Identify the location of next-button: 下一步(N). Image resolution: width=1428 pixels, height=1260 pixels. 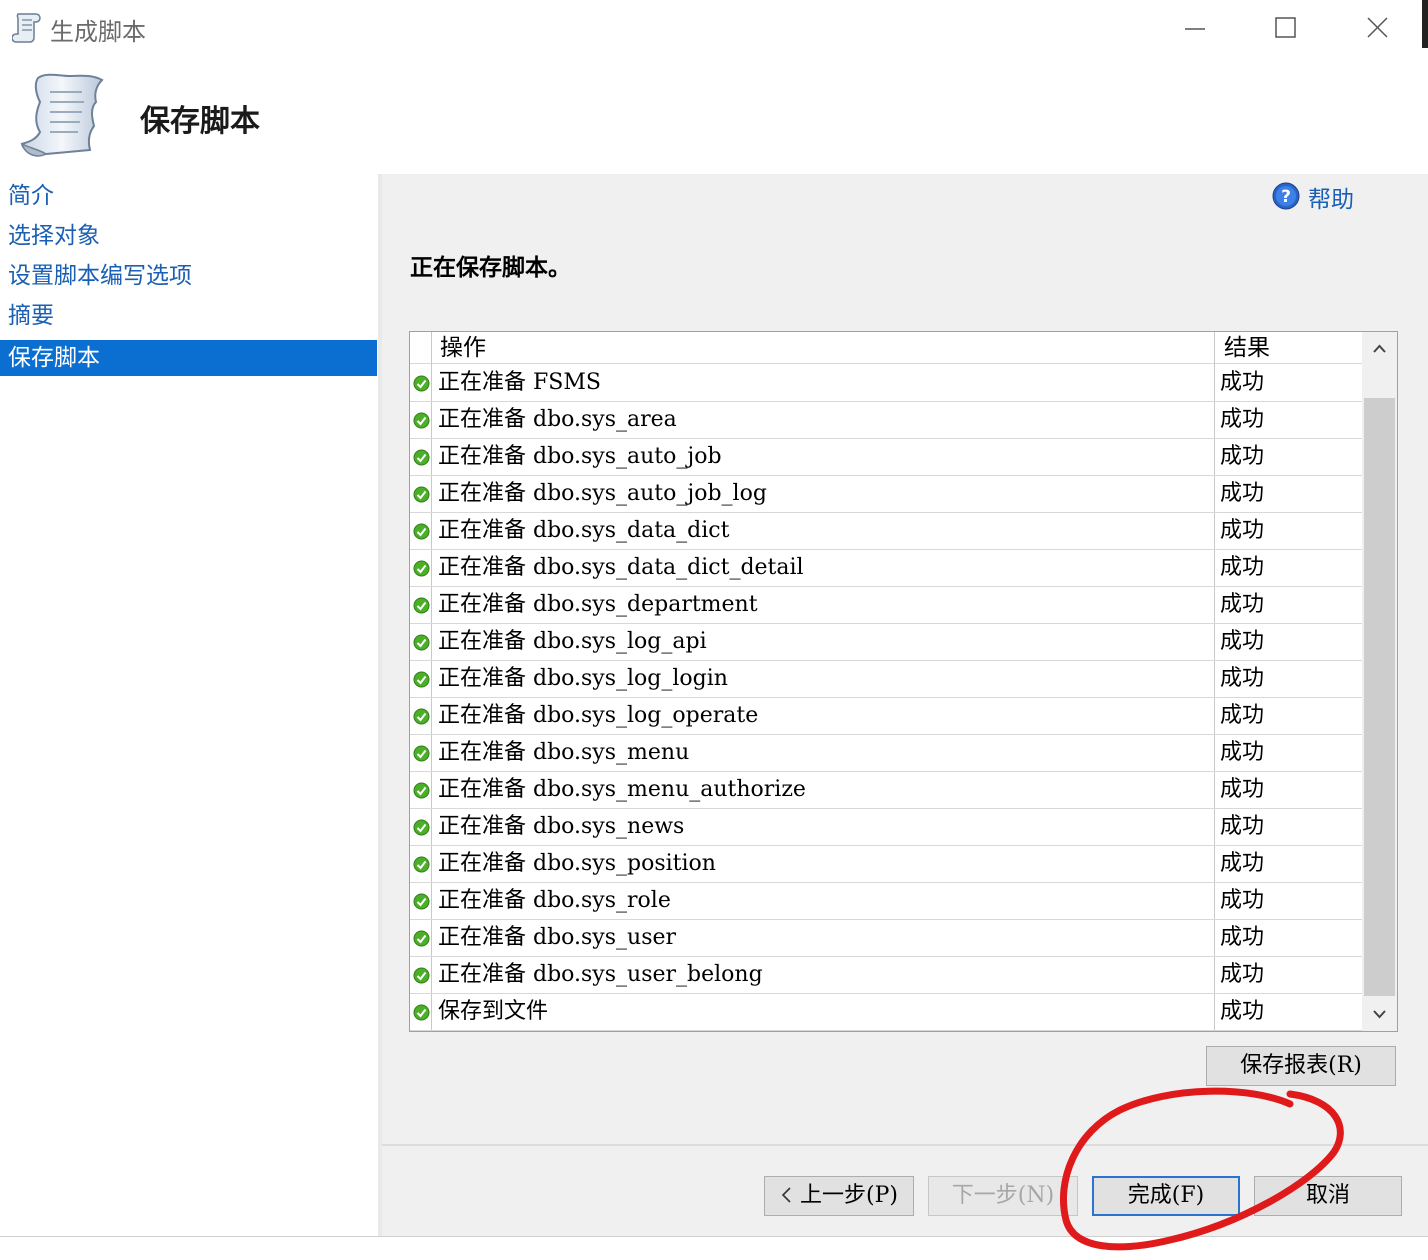
(1003, 1196).